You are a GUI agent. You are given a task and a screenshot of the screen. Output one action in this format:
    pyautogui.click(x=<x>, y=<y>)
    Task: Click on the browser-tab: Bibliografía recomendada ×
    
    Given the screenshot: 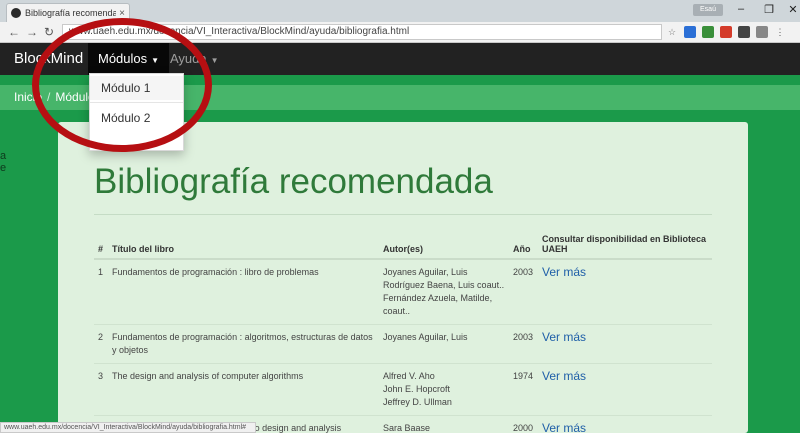 What is the action you would take?
    pyautogui.click(x=68, y=12)
    